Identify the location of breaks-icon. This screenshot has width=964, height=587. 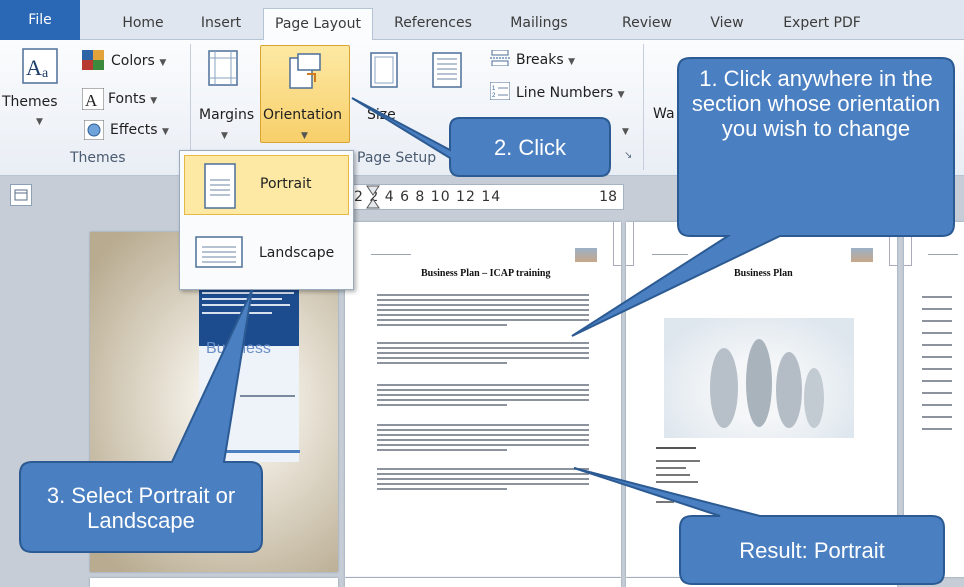
(500, 58).